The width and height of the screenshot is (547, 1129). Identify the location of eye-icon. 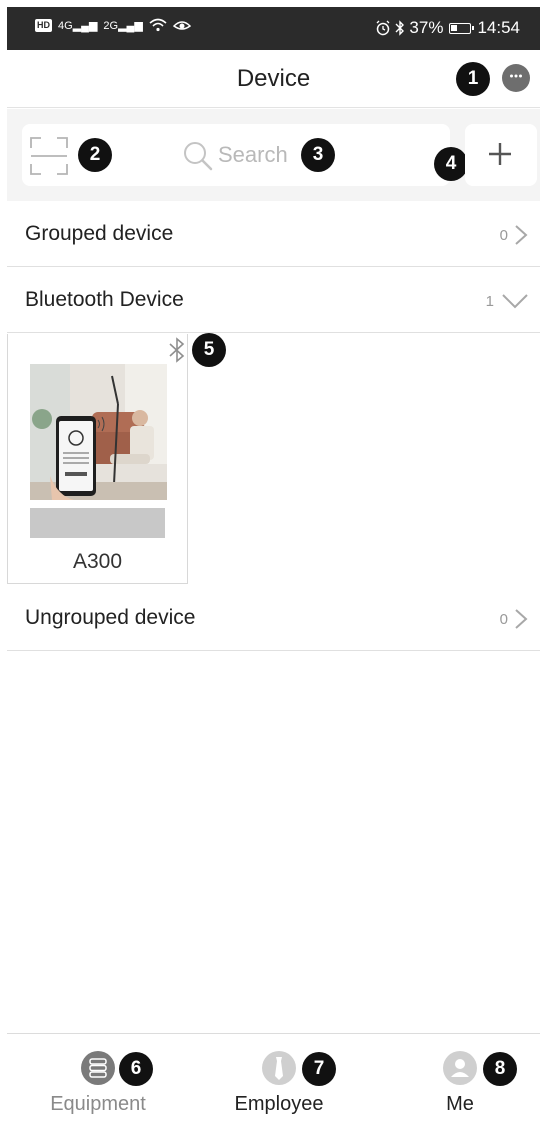
(181, 25).